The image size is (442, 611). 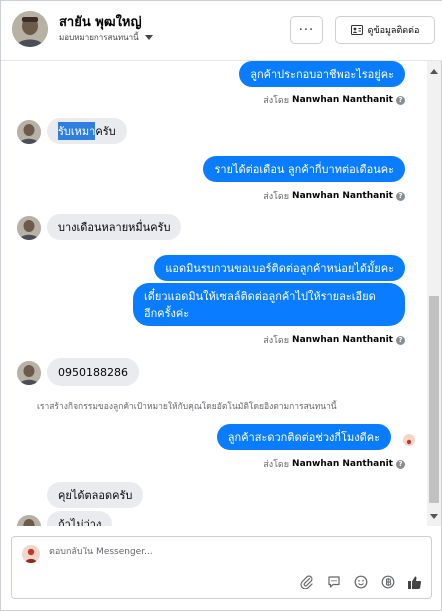 I want to click on emoji-icon, so click(x=361, y=582).